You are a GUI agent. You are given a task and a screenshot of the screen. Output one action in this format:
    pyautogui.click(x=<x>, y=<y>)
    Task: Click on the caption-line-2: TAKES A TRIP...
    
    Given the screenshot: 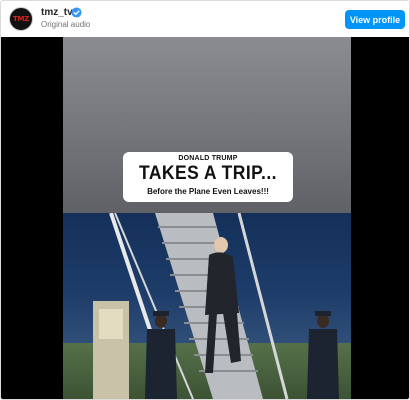 What is the action you would take?
    pyautogui.click(x=208, y=173)
    